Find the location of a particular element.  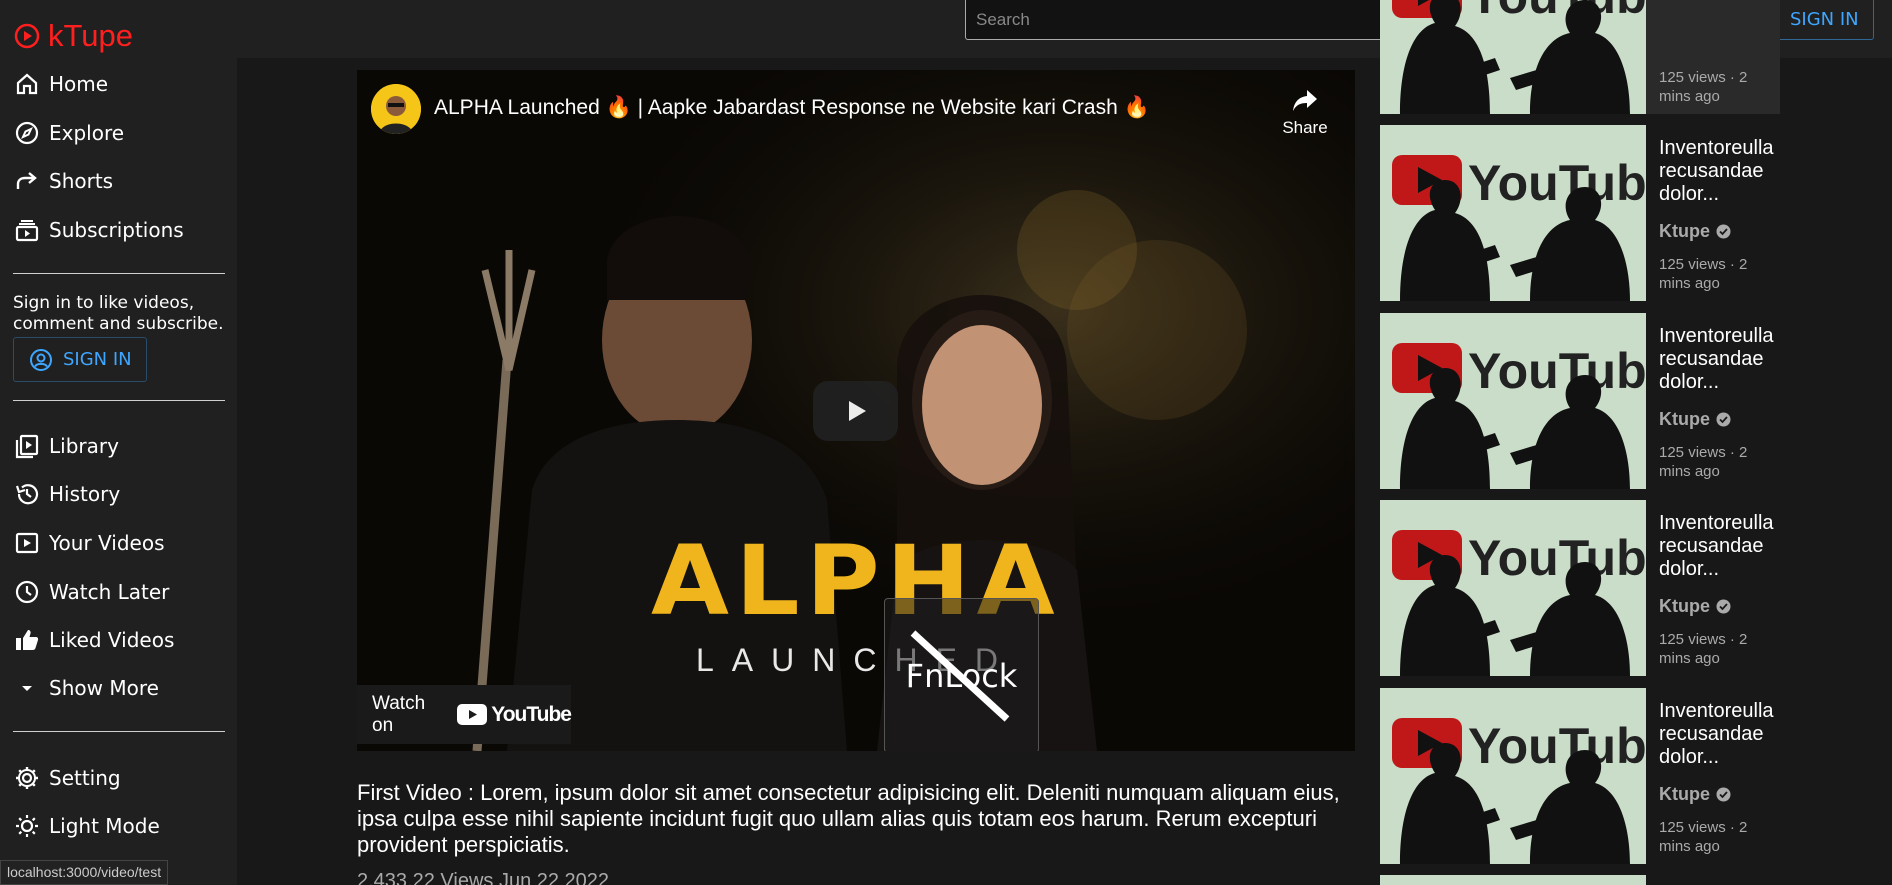

thumbnail-subtitle-text: LAUNCHED is located at coordinates (856, 660).